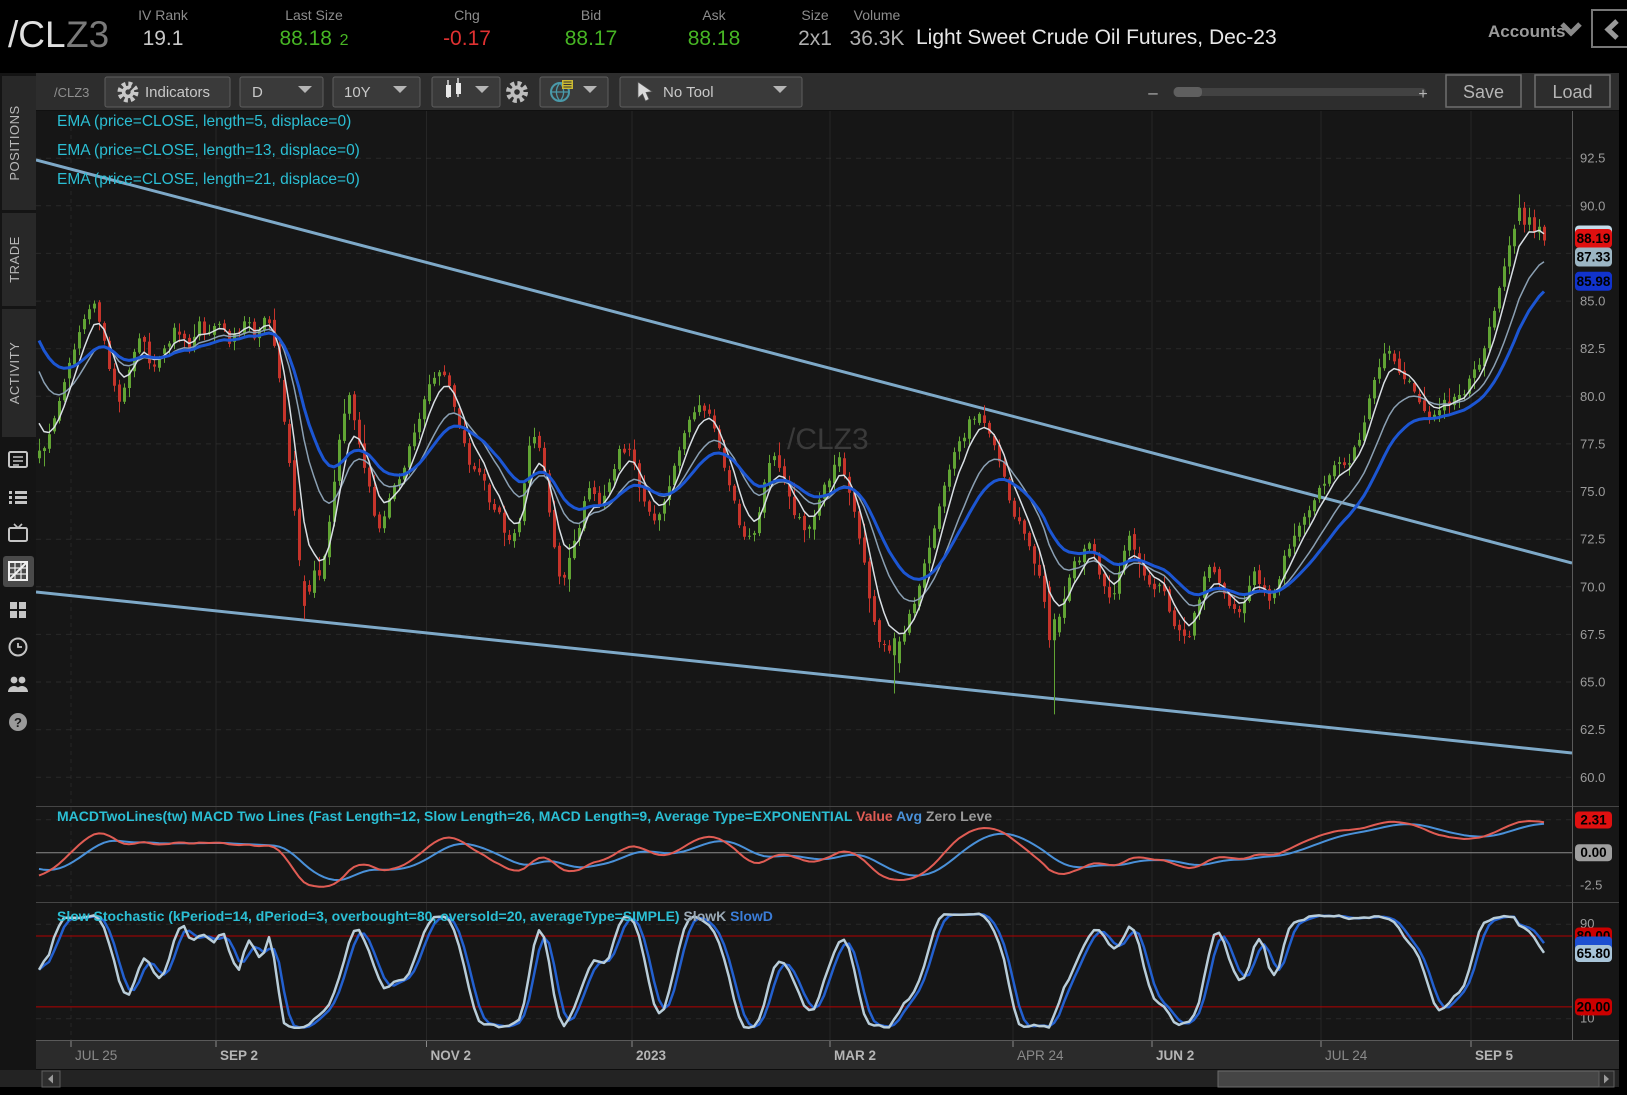  Describe the element at coordinates (591, 15) in the screenshot. I see `svg-text: Bid` at that location.